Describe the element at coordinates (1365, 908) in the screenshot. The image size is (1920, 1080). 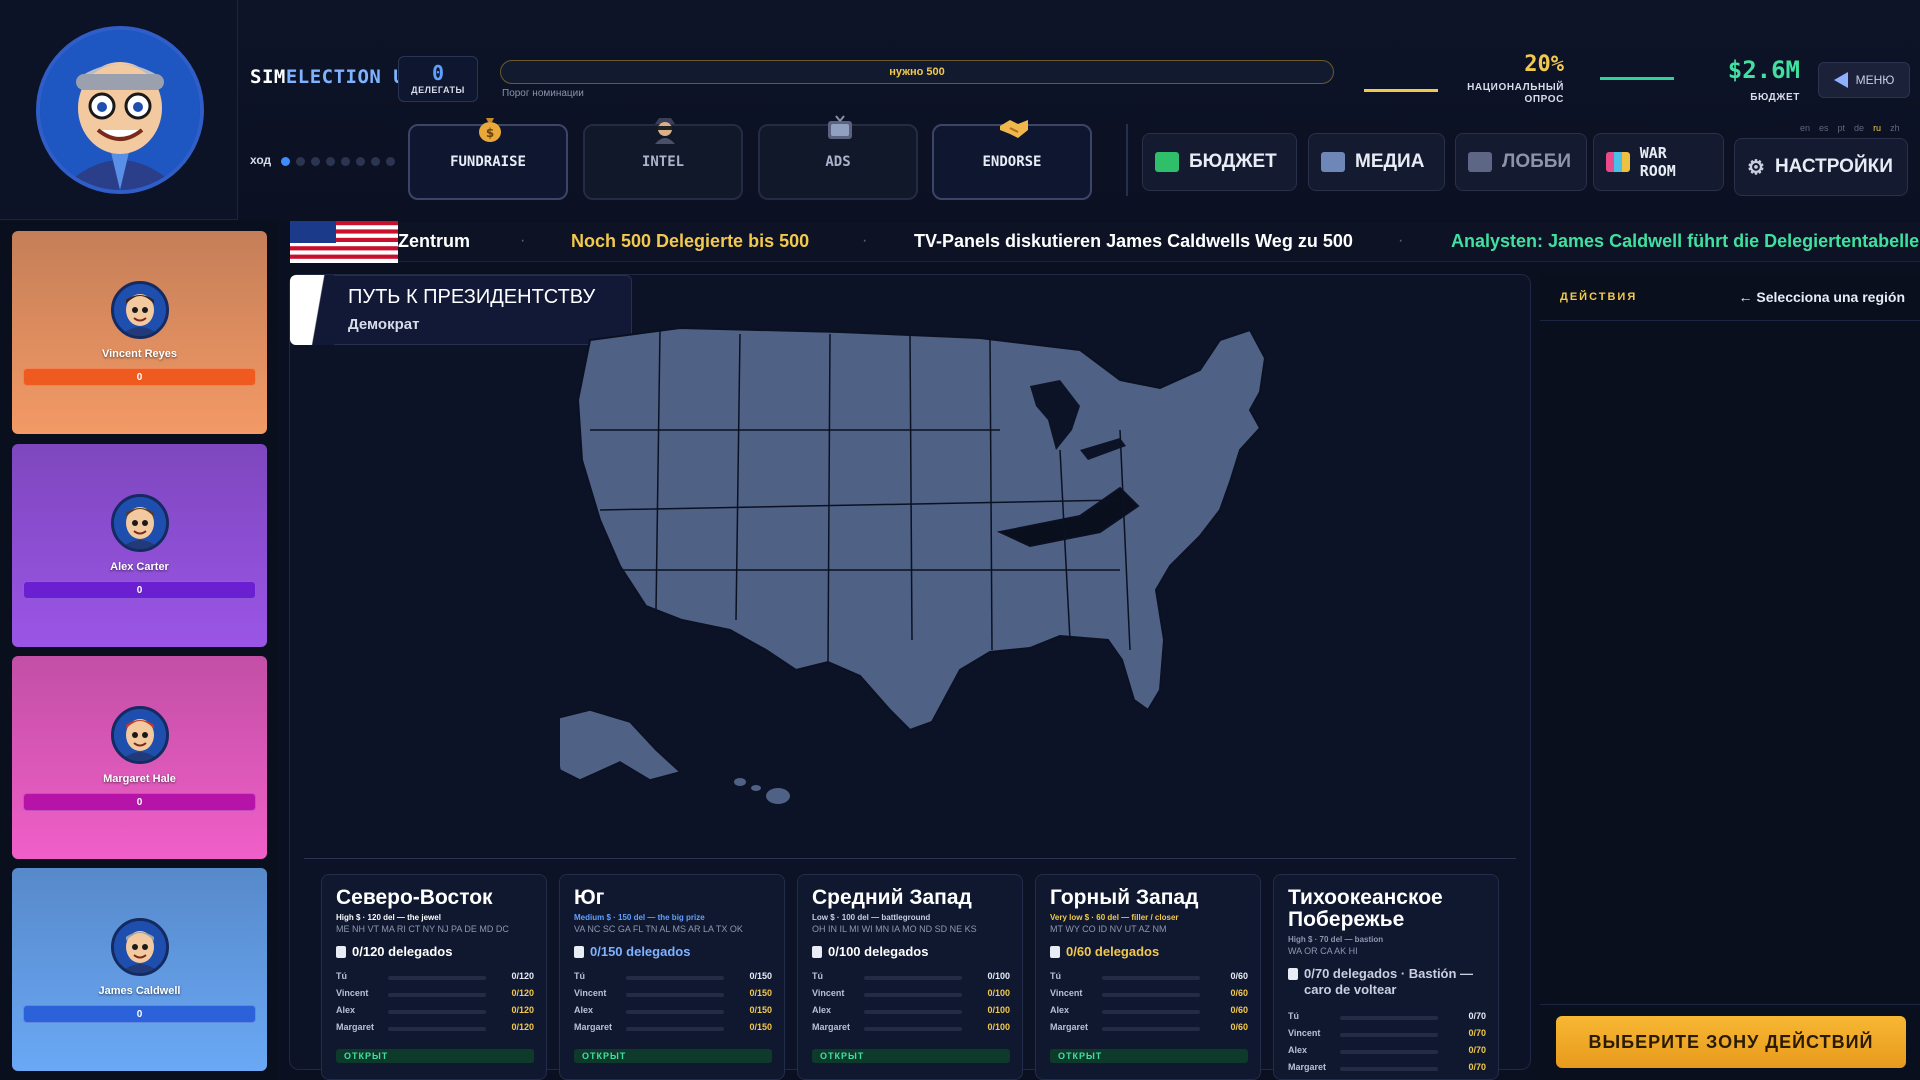
I see `region-name: Тихоокеанское Побережье` at that location.